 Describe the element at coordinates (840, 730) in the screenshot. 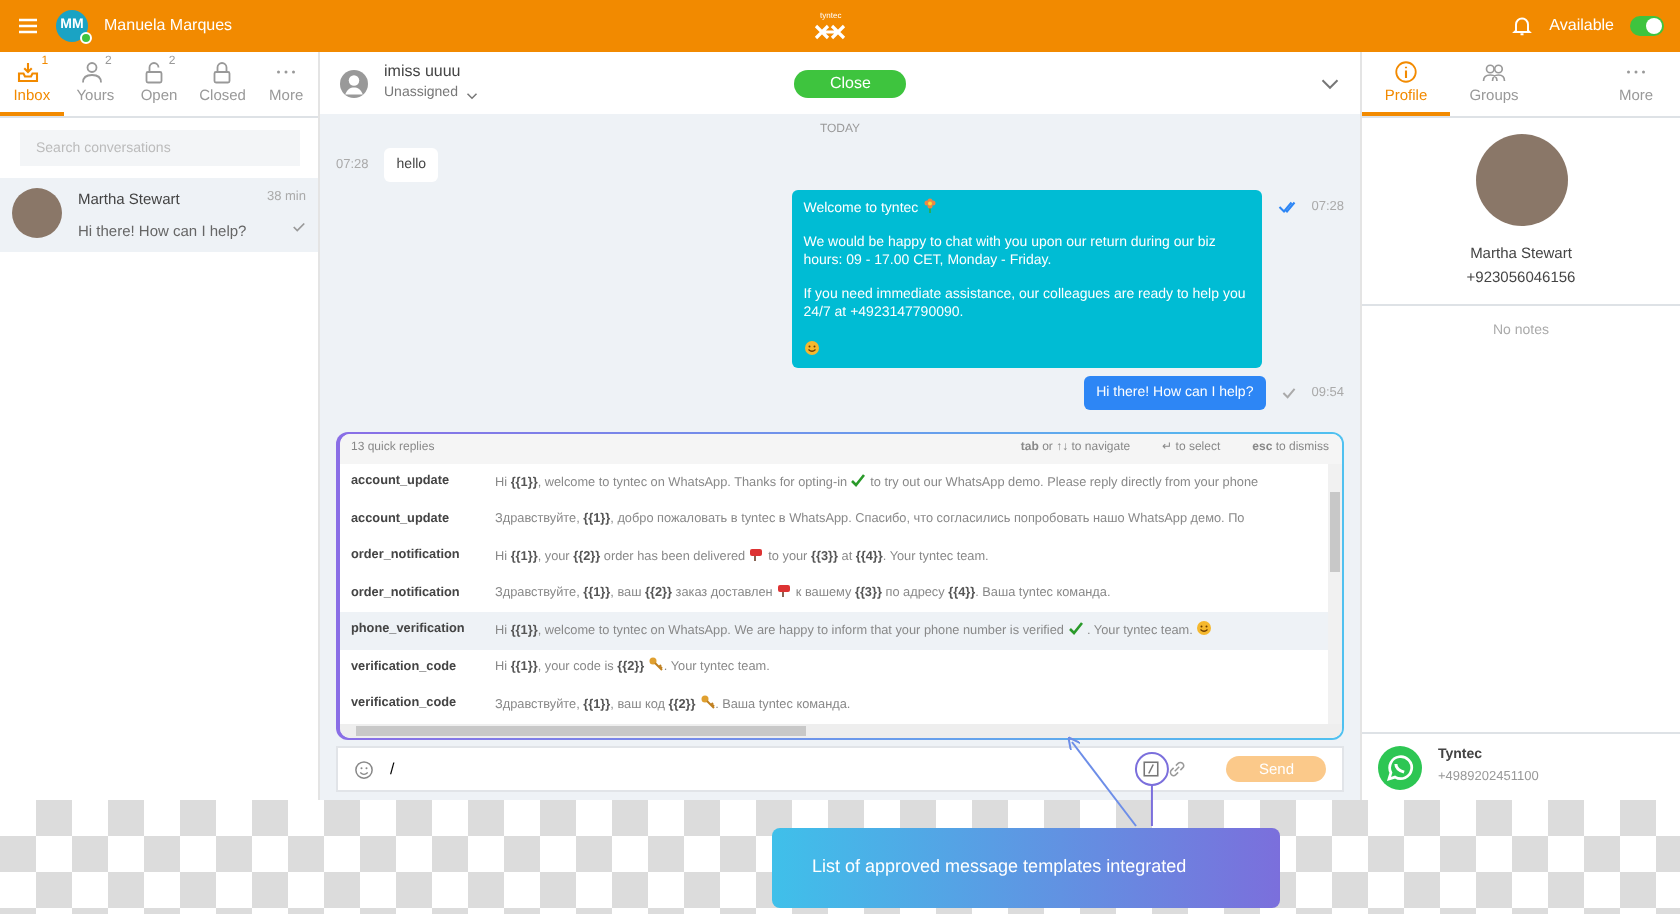

I see `horizontal-scrollbar` at that location.